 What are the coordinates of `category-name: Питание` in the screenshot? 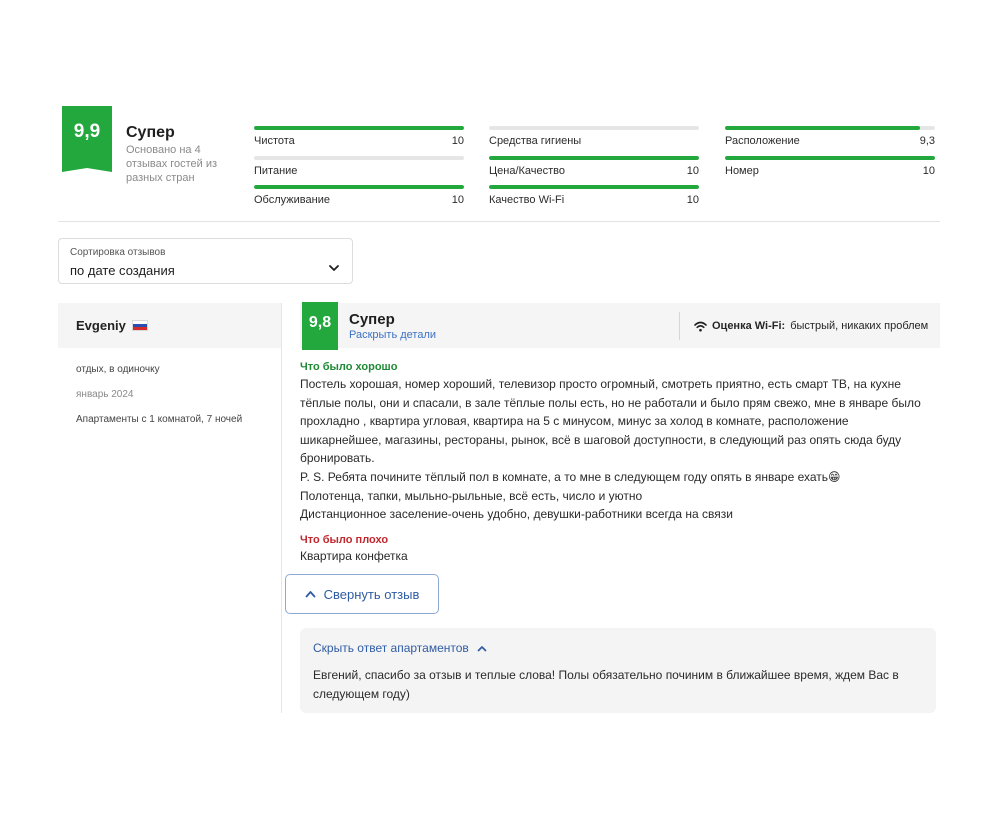 It's located at (276, 171).